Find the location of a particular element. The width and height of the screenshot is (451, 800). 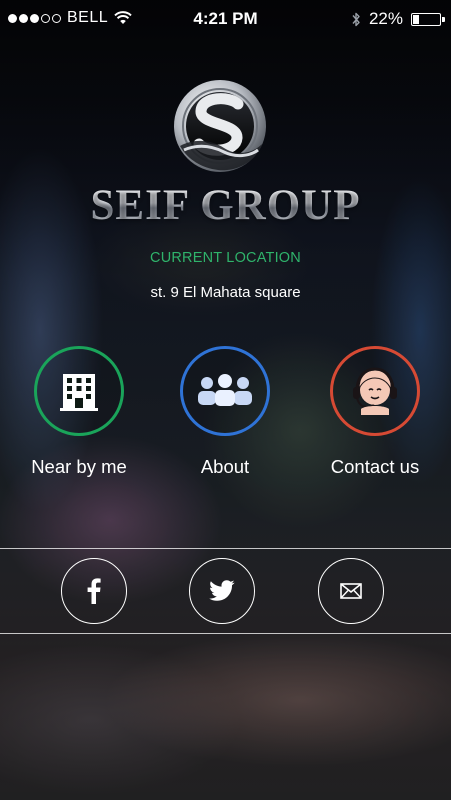

group-icon is located at coordinates (225, 390).